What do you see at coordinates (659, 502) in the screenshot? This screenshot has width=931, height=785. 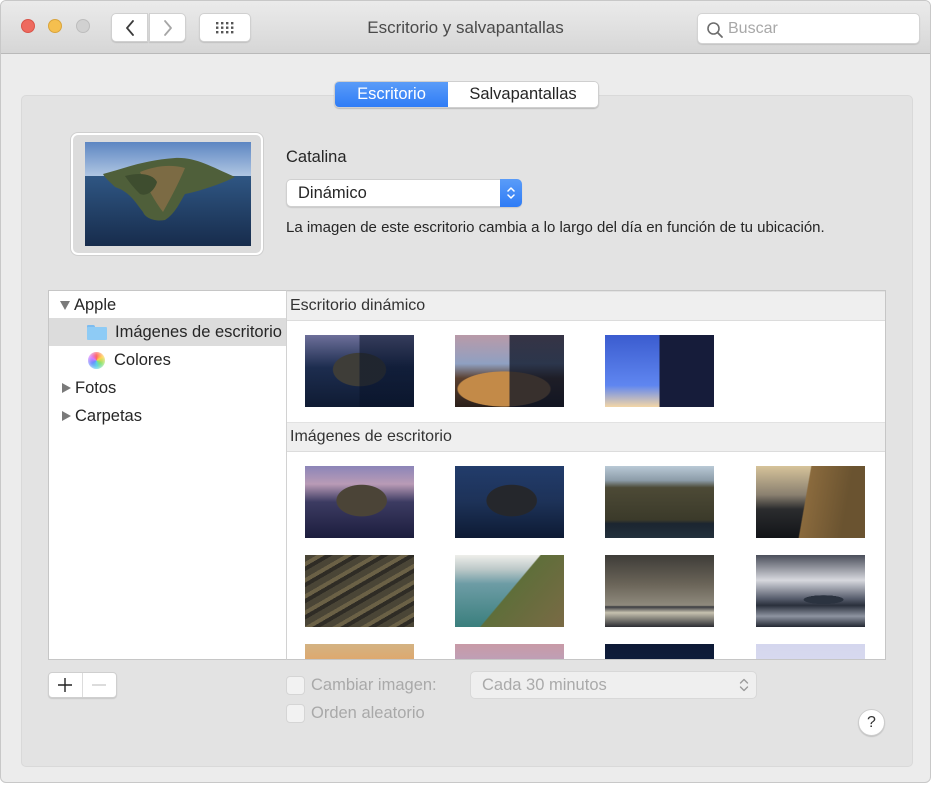 I see `wallpaper-thumbnail-cliffs` at bounding box center [659, 502].